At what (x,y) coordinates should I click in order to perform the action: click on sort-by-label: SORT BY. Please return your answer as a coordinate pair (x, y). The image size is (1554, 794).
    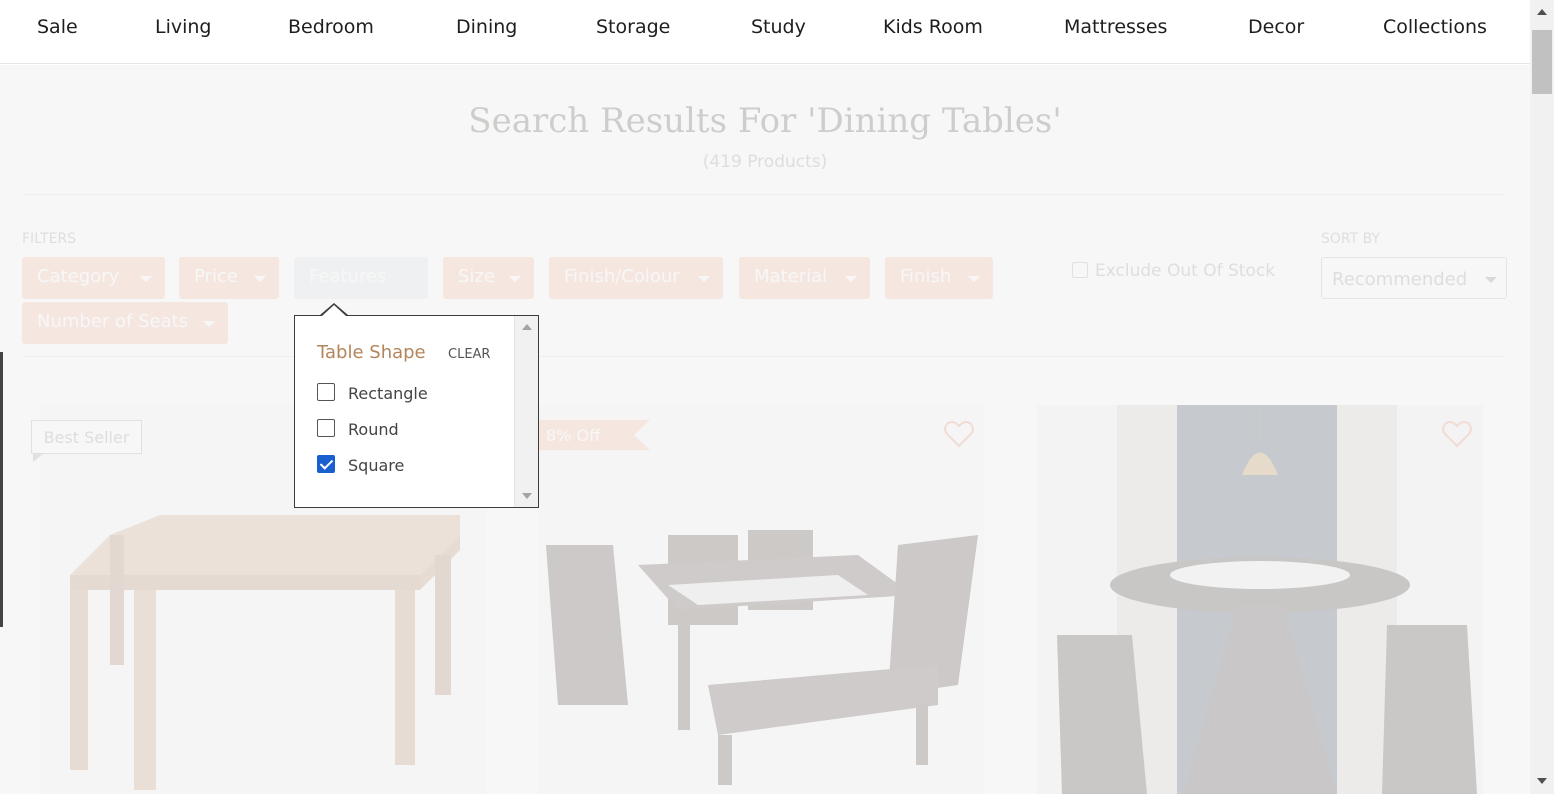
    Looking at the image, I should click on (1351, 239).